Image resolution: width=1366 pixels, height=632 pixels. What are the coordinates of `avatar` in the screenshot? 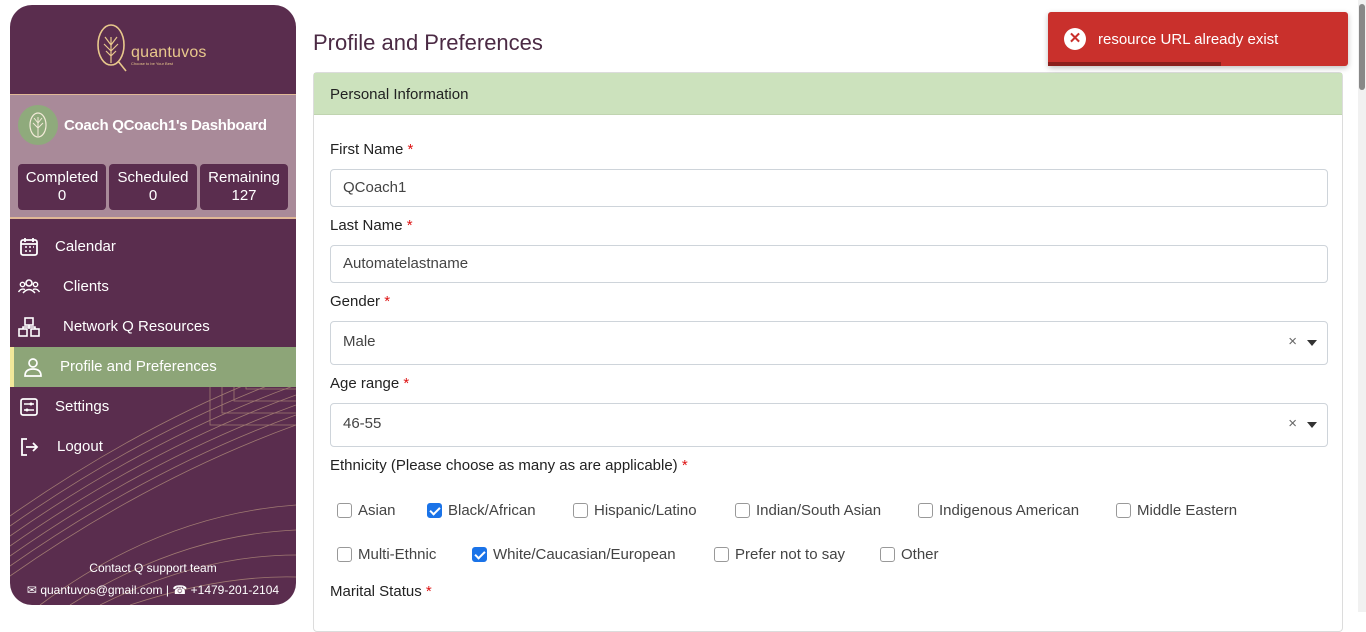 It's located at (38, 125).